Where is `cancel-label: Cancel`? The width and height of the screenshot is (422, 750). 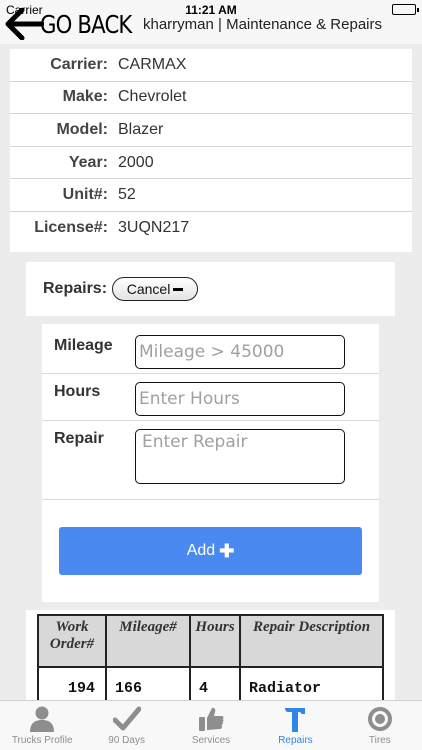
cancel-label: Cancel is located at coordinates (148, 289).